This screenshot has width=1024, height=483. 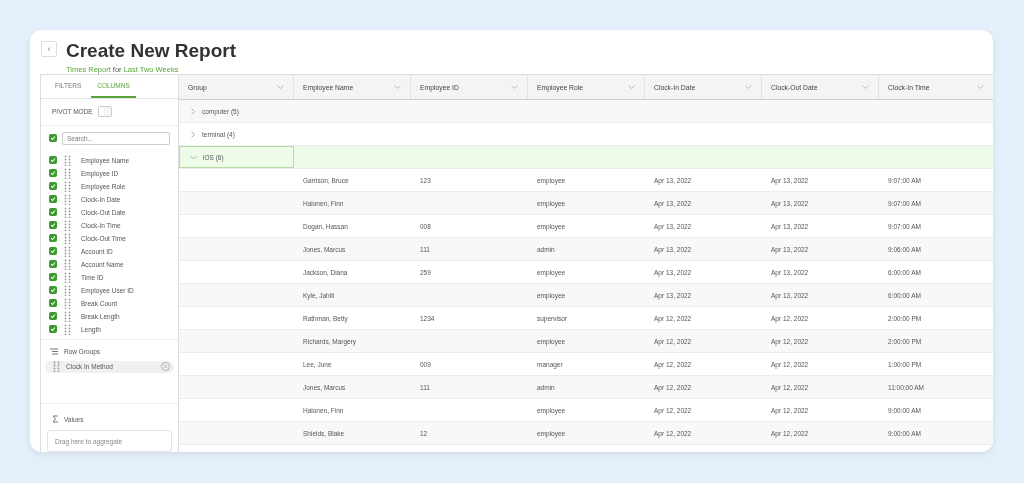 What do you see at coordinates (104, 112) in the screenshot?
I see `pivot-mode-toggle` at bounding box center [104, 112].